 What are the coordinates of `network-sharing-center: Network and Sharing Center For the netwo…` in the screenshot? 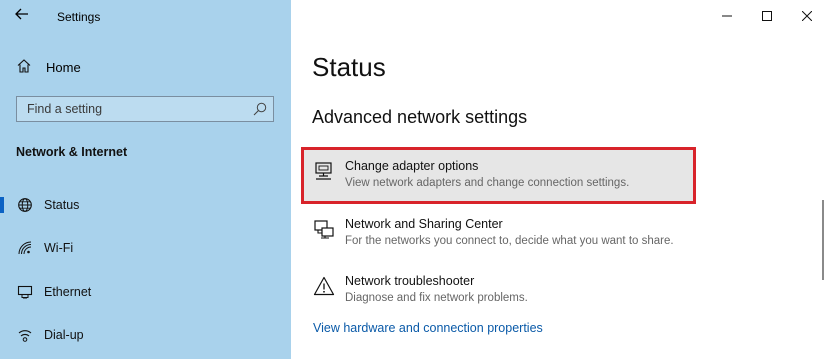 It's located at (497, 233).